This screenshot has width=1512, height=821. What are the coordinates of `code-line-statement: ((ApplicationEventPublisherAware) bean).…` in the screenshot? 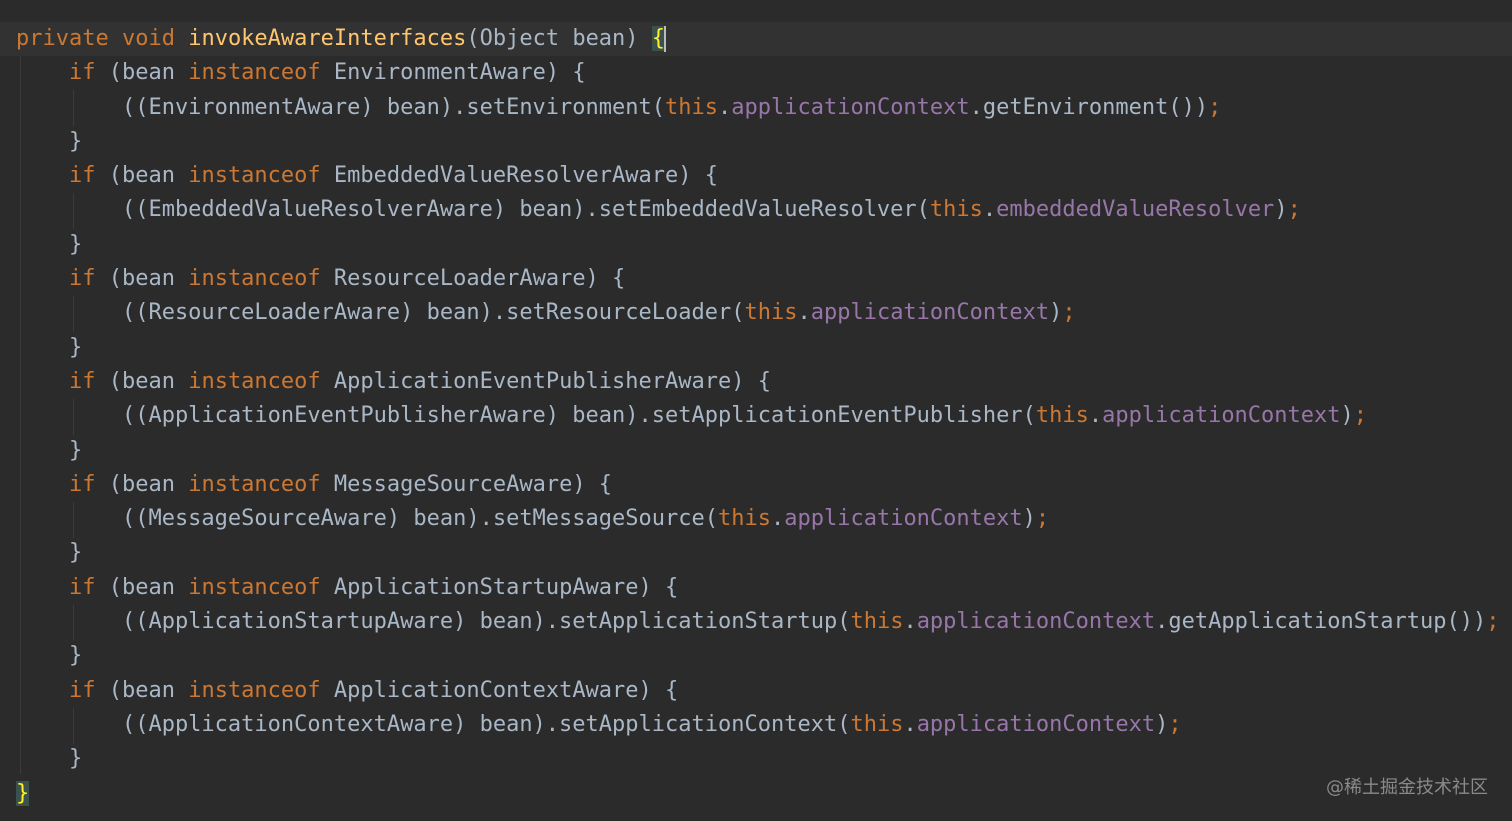 It's located at (758, 416).